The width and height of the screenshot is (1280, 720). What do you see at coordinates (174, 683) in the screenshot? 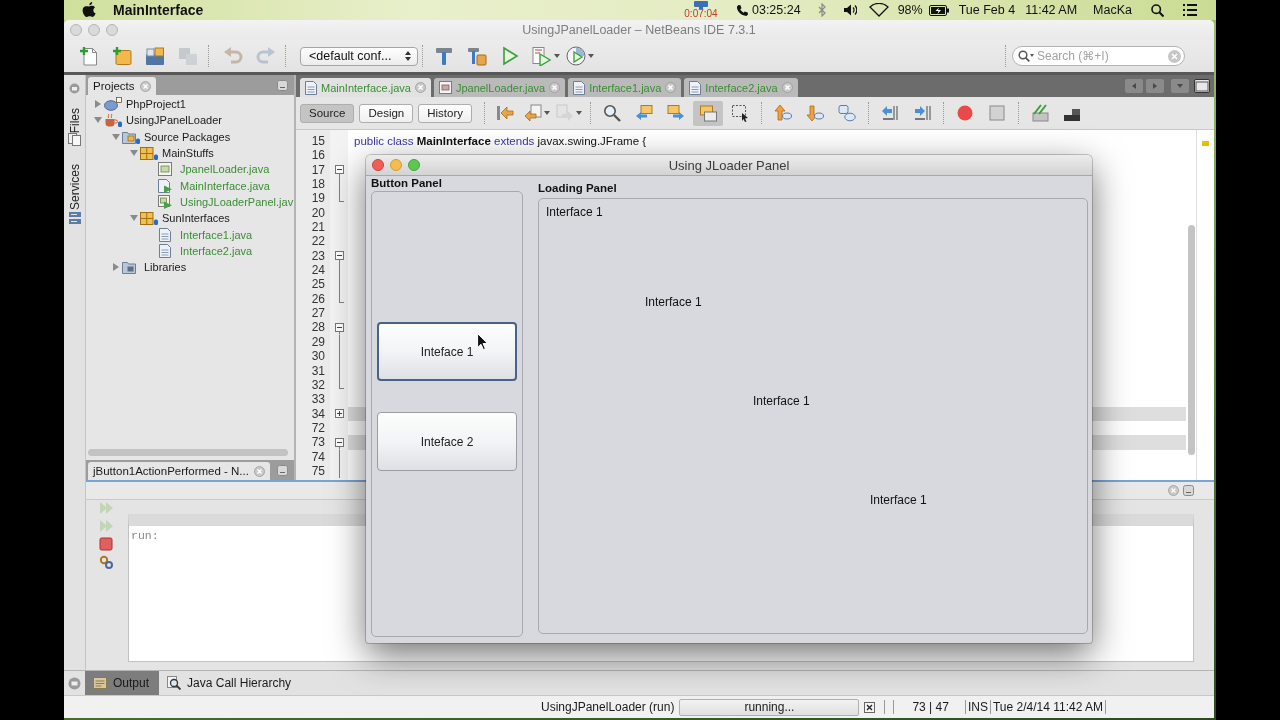
I see `magnifier-icon` at bounding box center [174, 683].